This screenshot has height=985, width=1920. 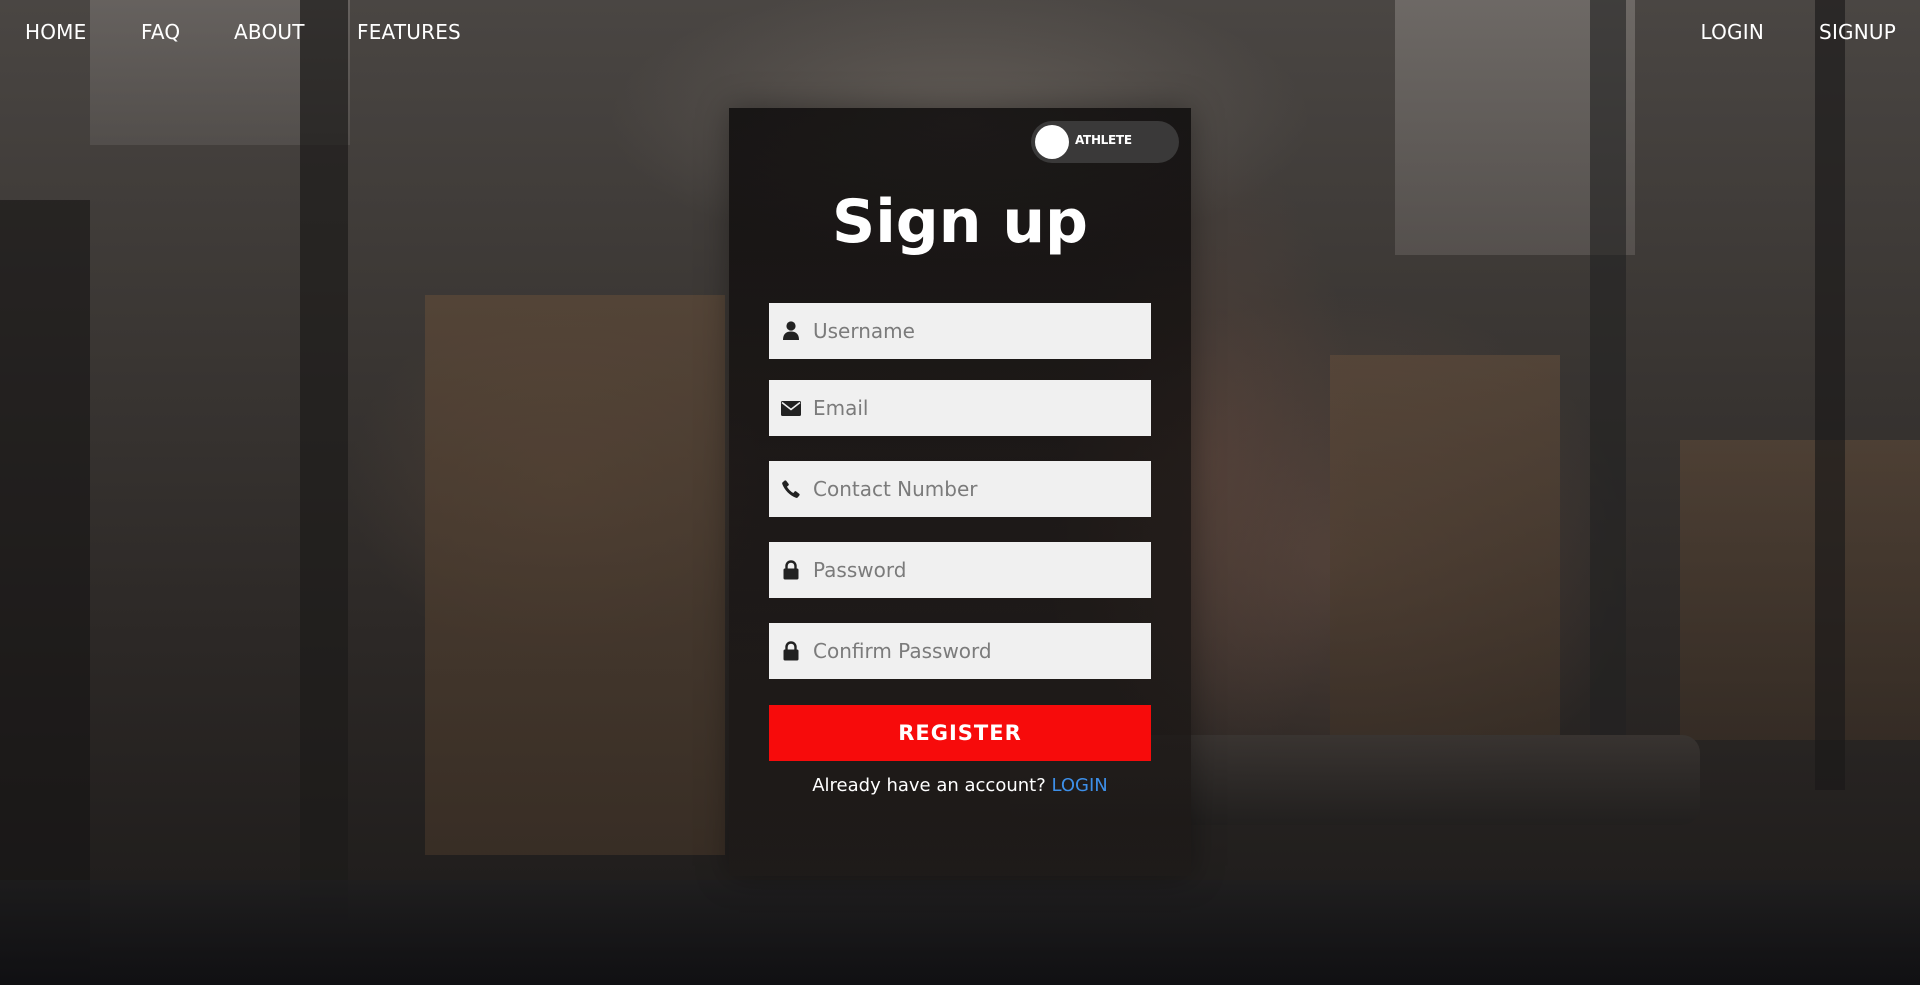 I want to click on phone-icon, so click(x=791, y=489).